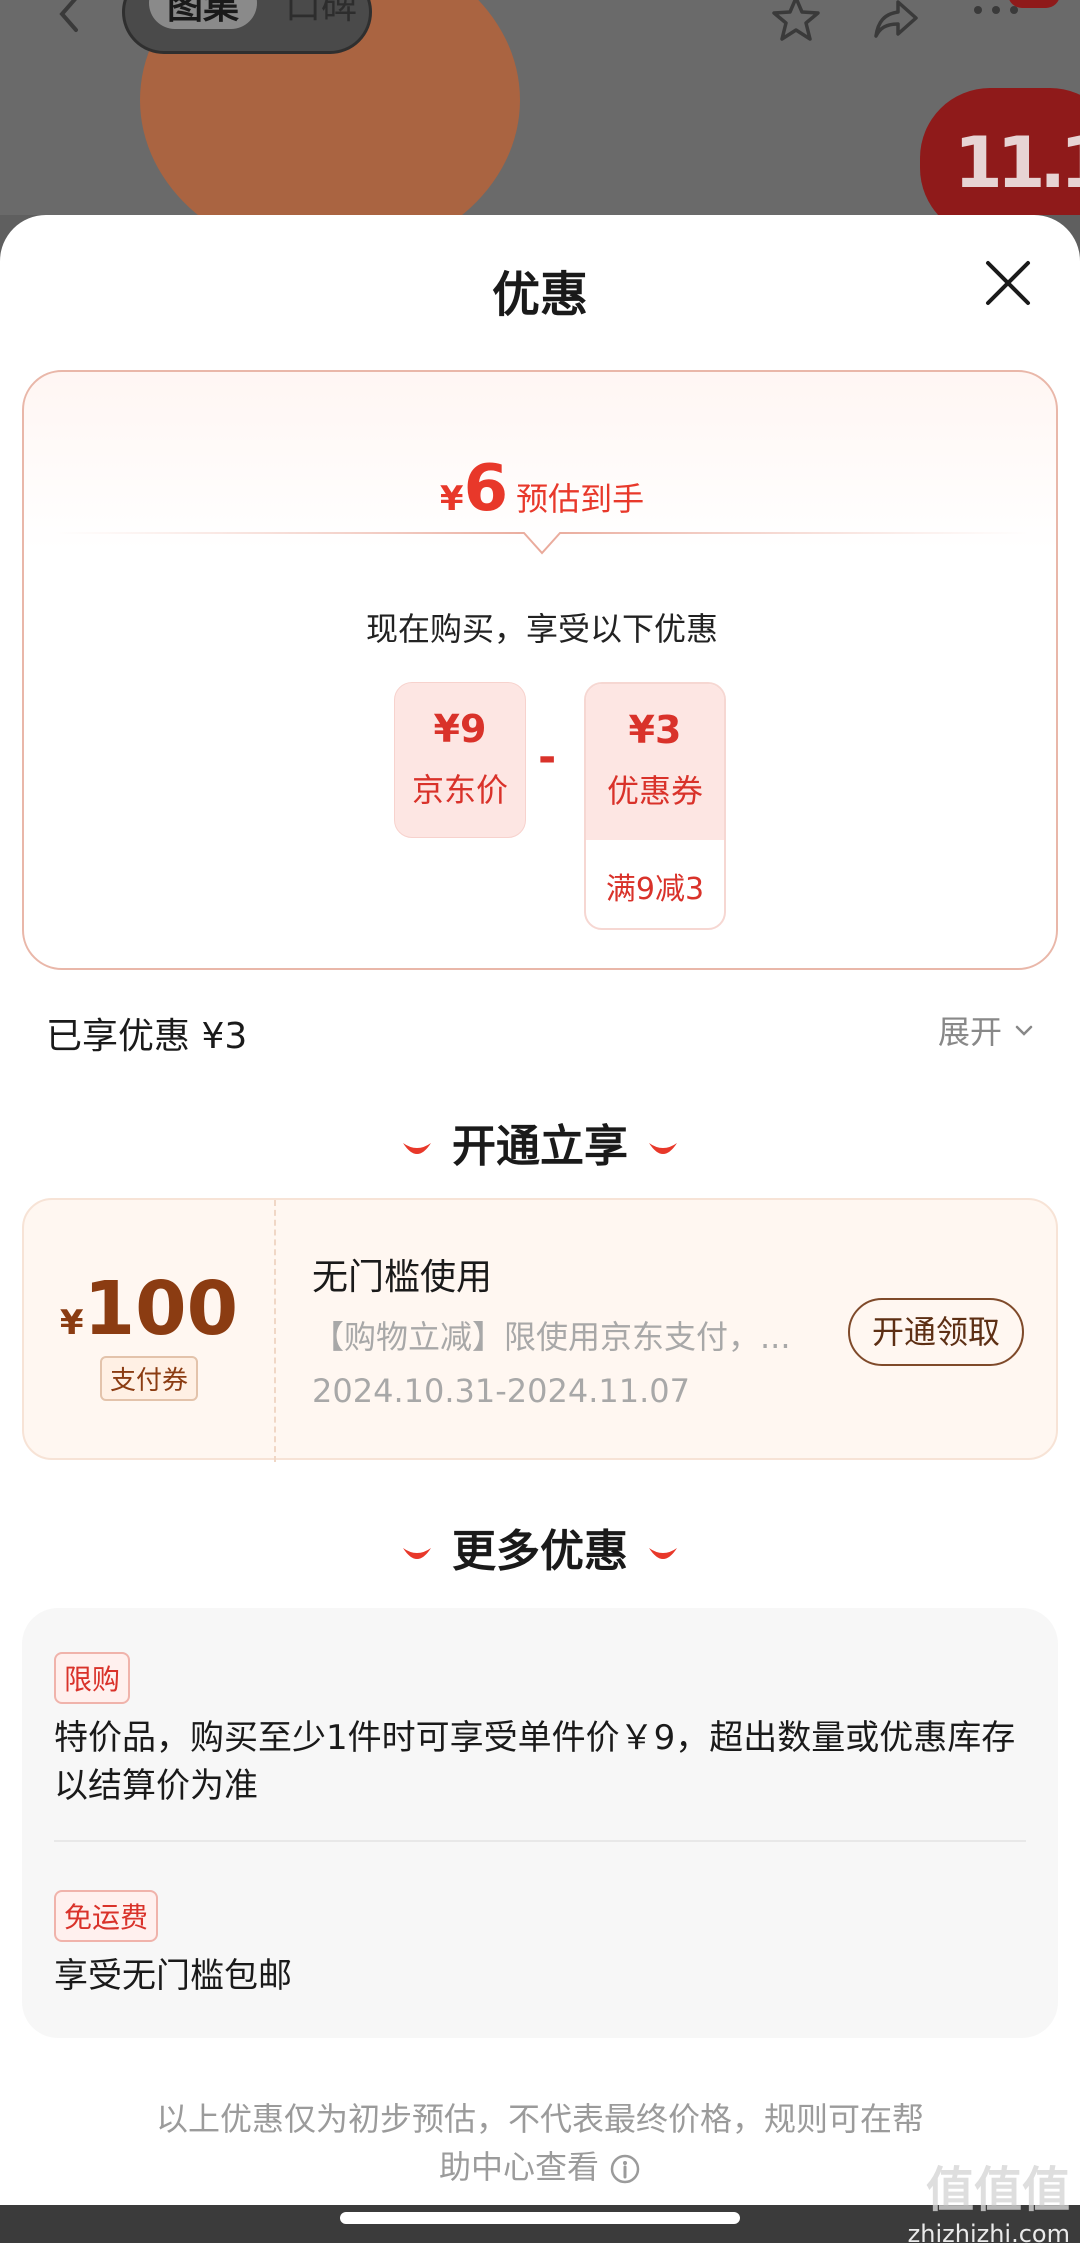  I want to click on coupon-top: ¥3 优惠券, so click(655, 762).